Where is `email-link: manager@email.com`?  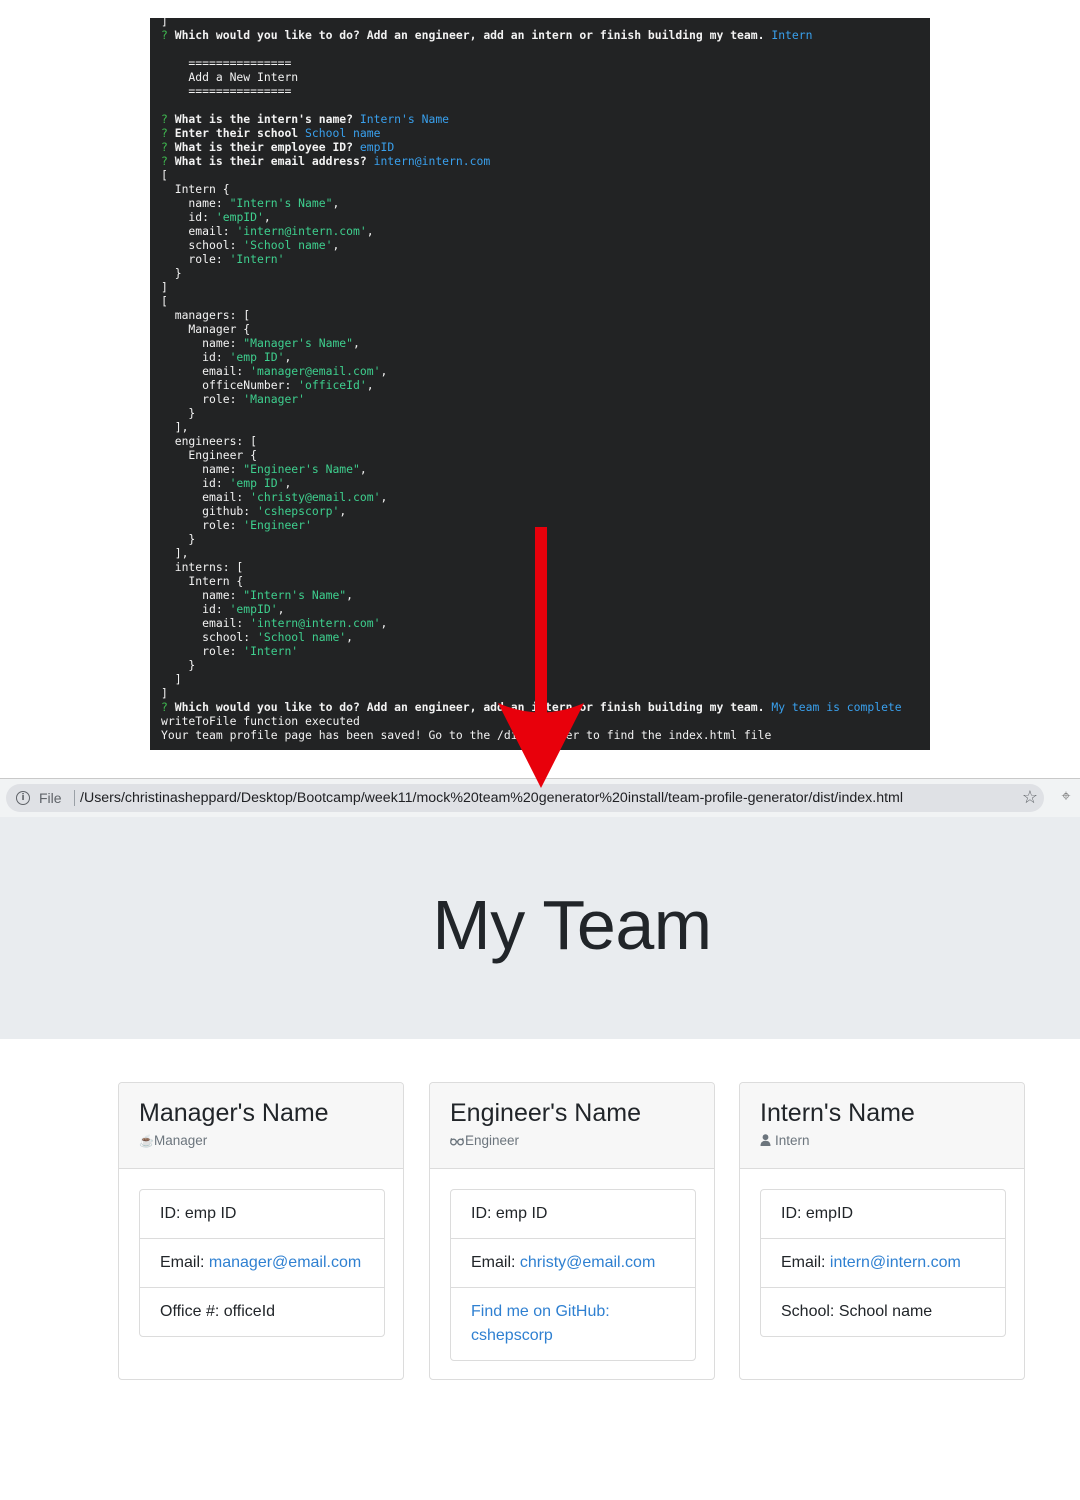
email-link: manager@email.com is located at coordinates (285, 1262).